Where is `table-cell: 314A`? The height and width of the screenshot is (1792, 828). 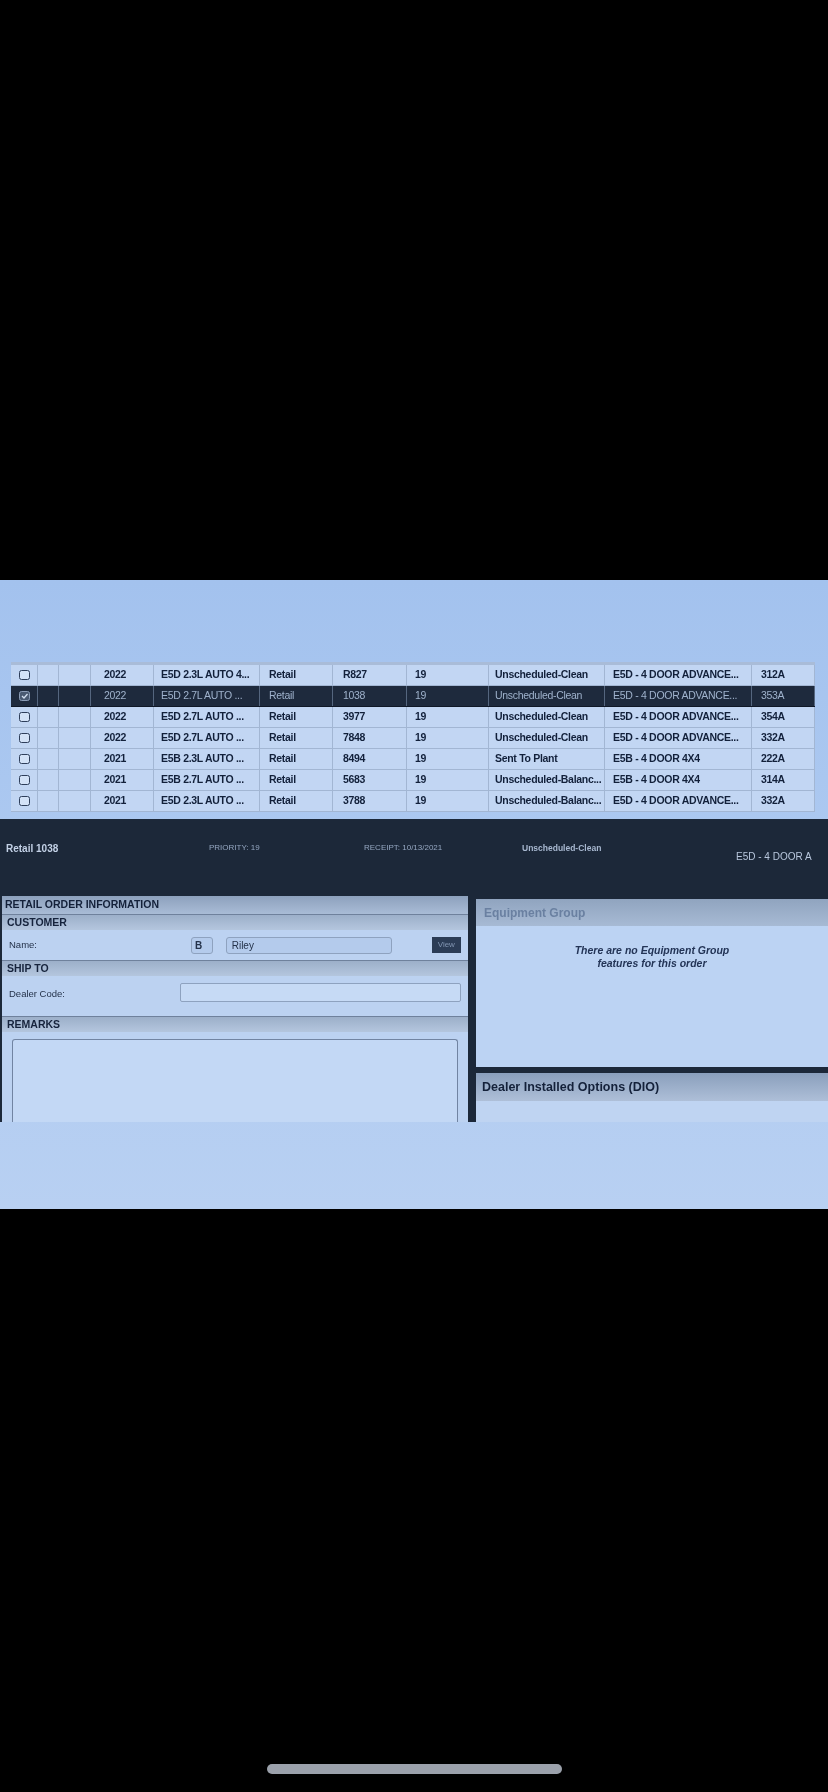 table-cell: 314A is located at coordinates (783, 780).